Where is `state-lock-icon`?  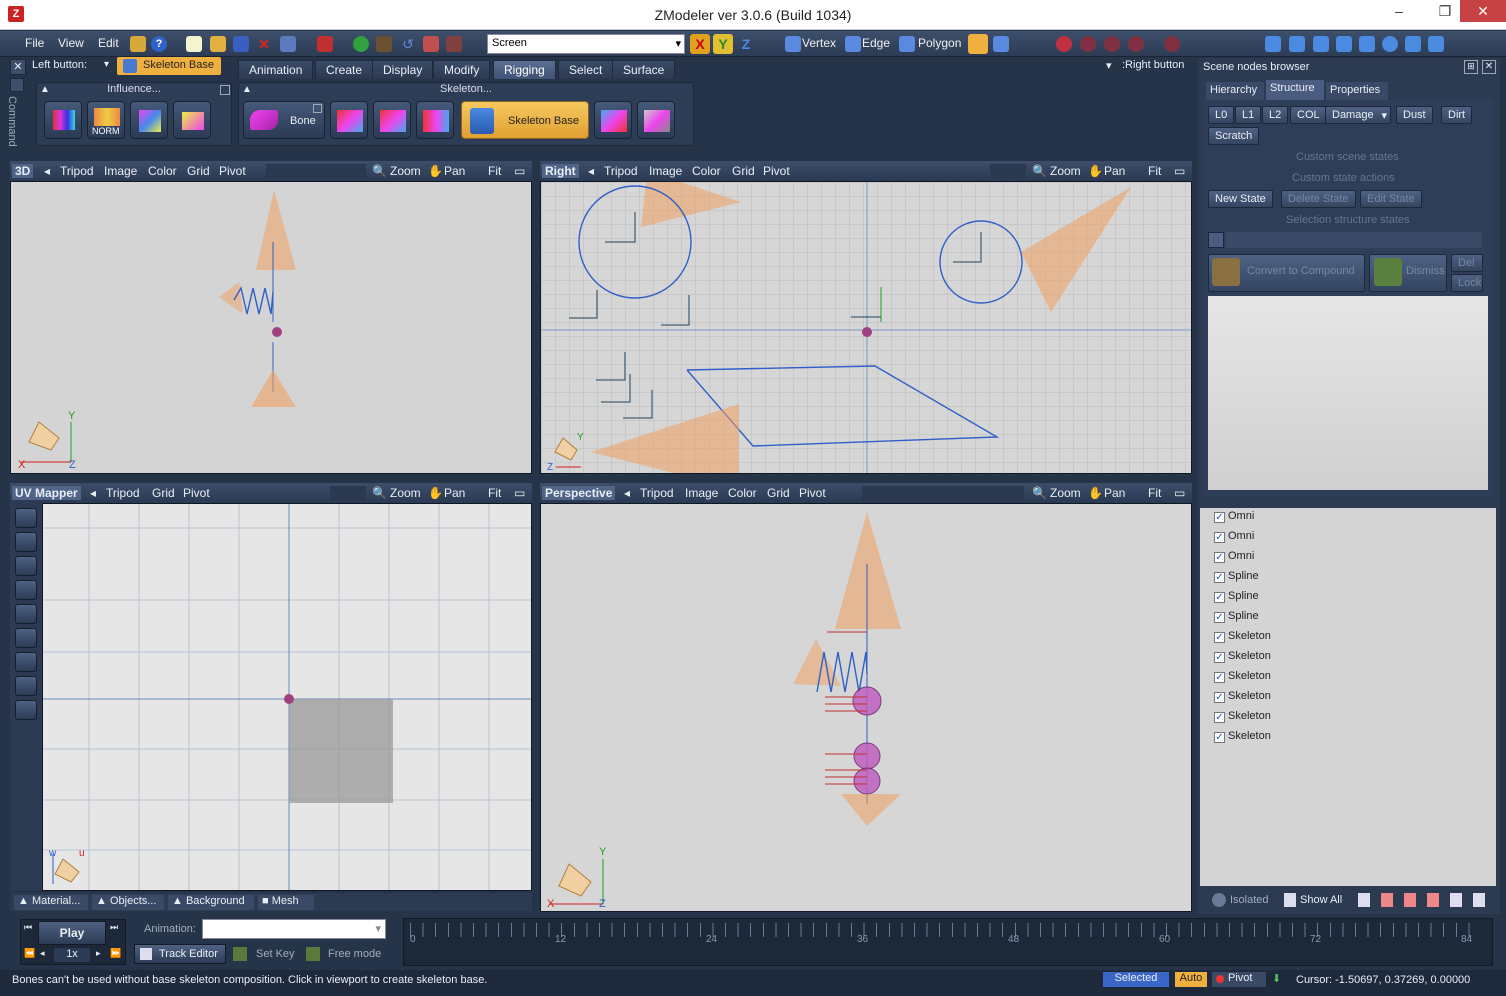
state-lock-icon is located at coordinates (1216, 240).